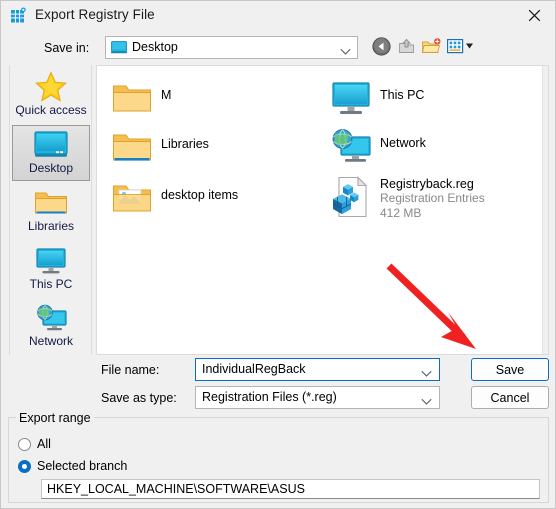 The width and height of the screenshot is (556, 509). I want to click on list-item: This PC, so click(377, 98).